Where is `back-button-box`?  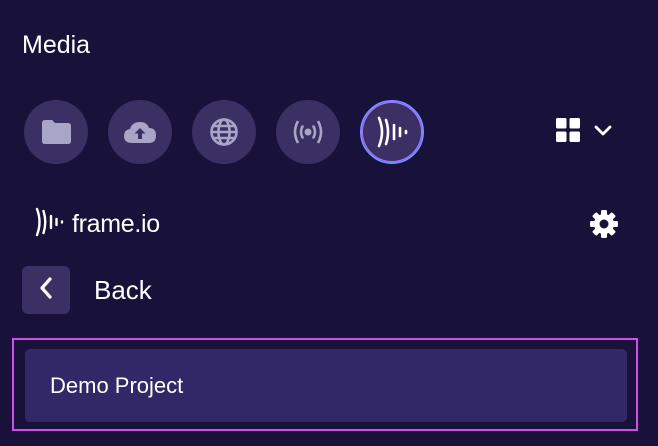
back-button-box is located at coordinates (46, 290).